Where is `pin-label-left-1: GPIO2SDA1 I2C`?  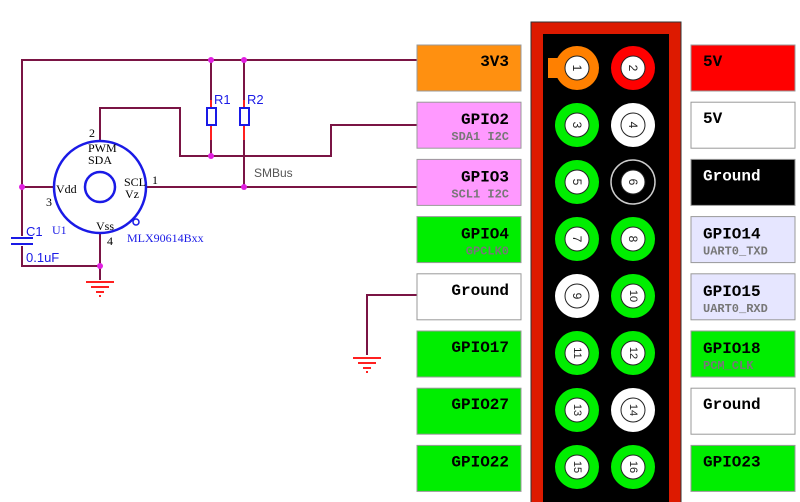 pin-label-left-1: GPIO2SDA1 I2C is located at coordinates (469, 125).